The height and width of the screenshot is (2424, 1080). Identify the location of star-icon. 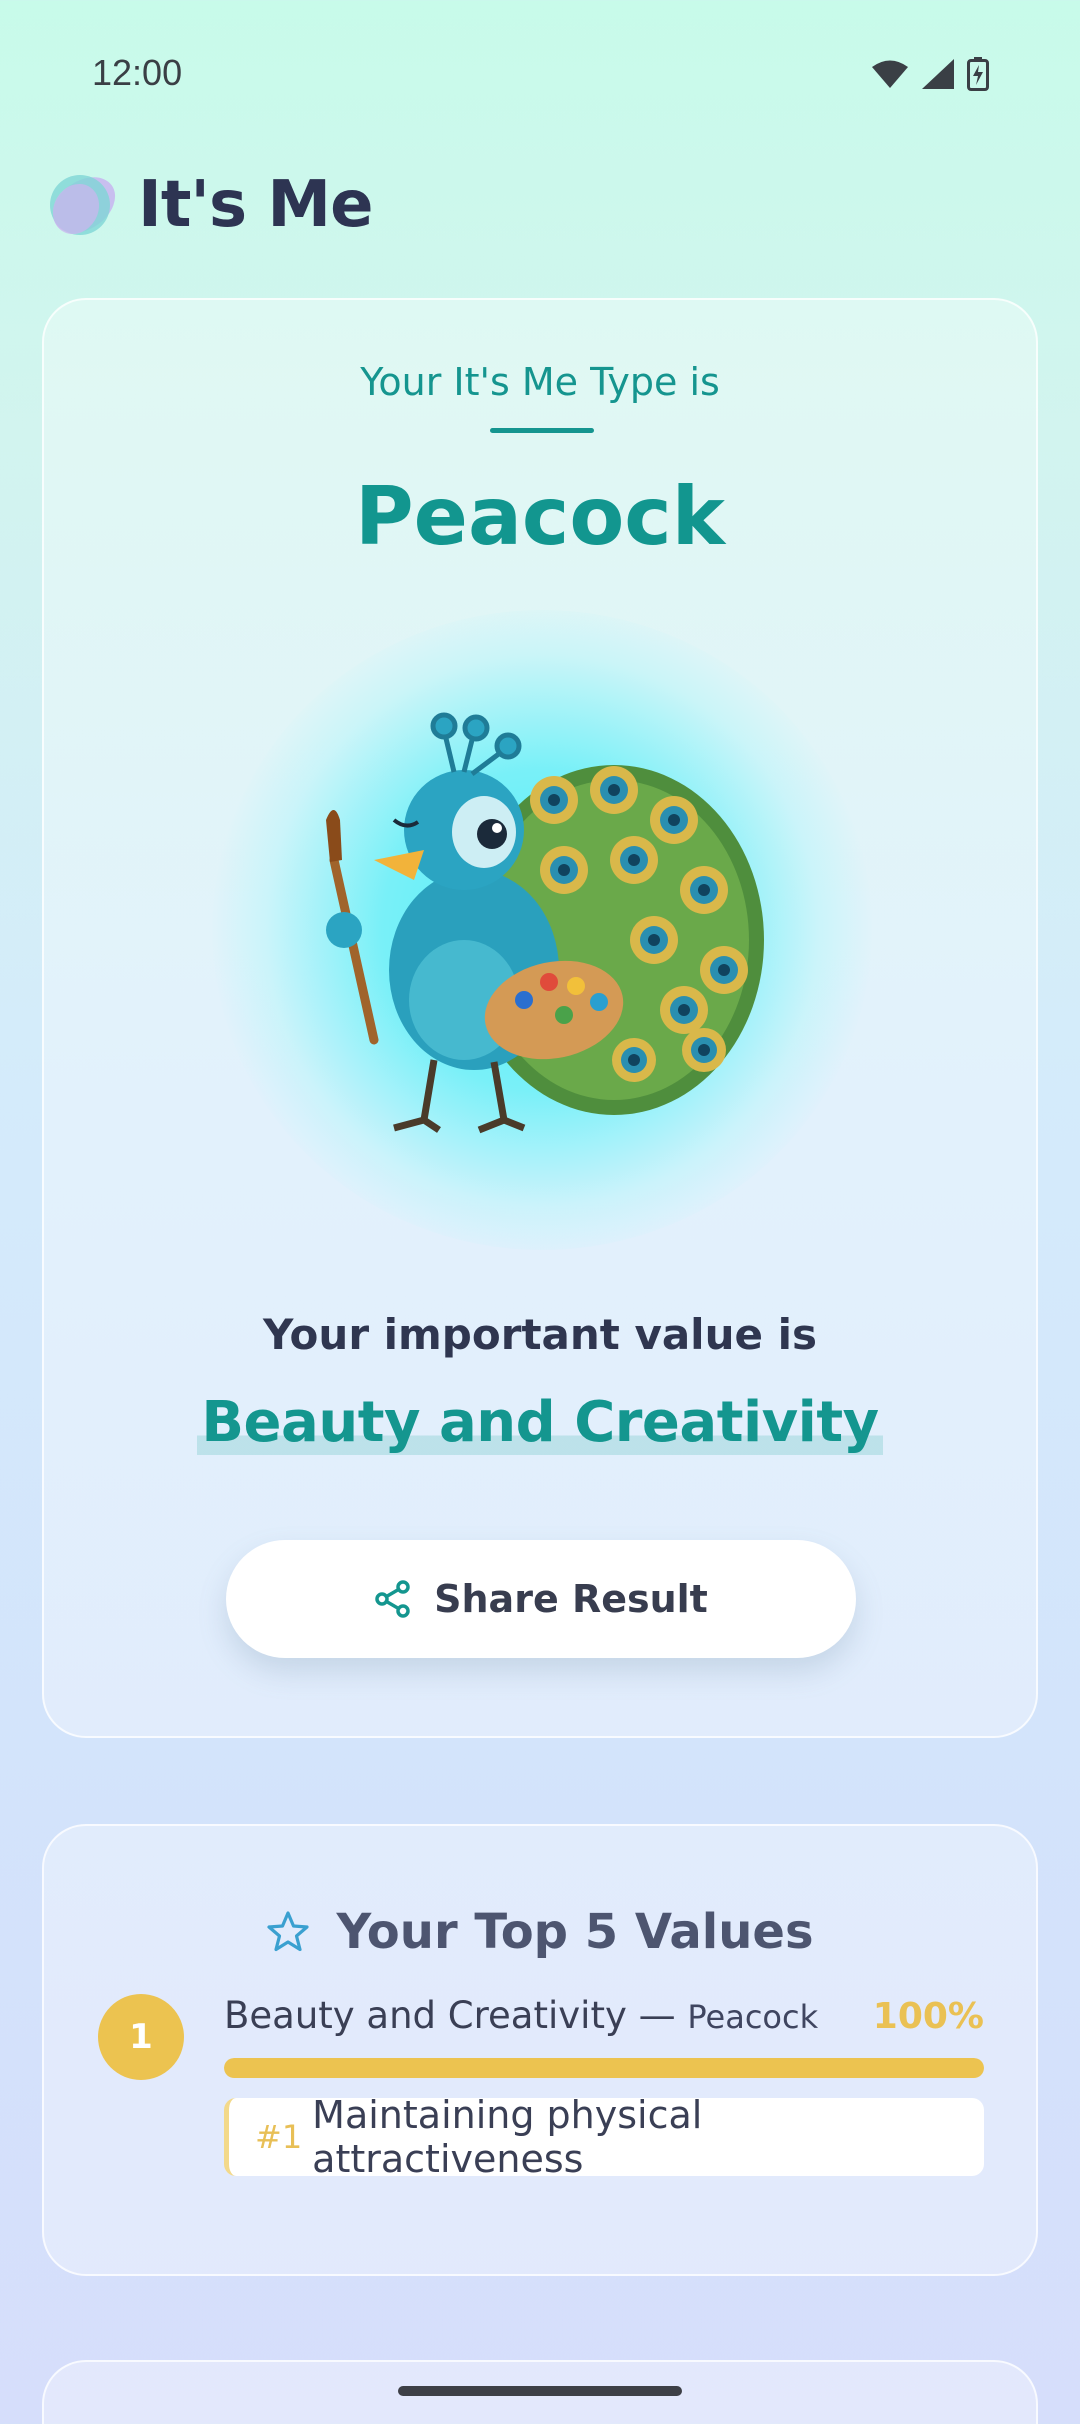
(288, 1931).